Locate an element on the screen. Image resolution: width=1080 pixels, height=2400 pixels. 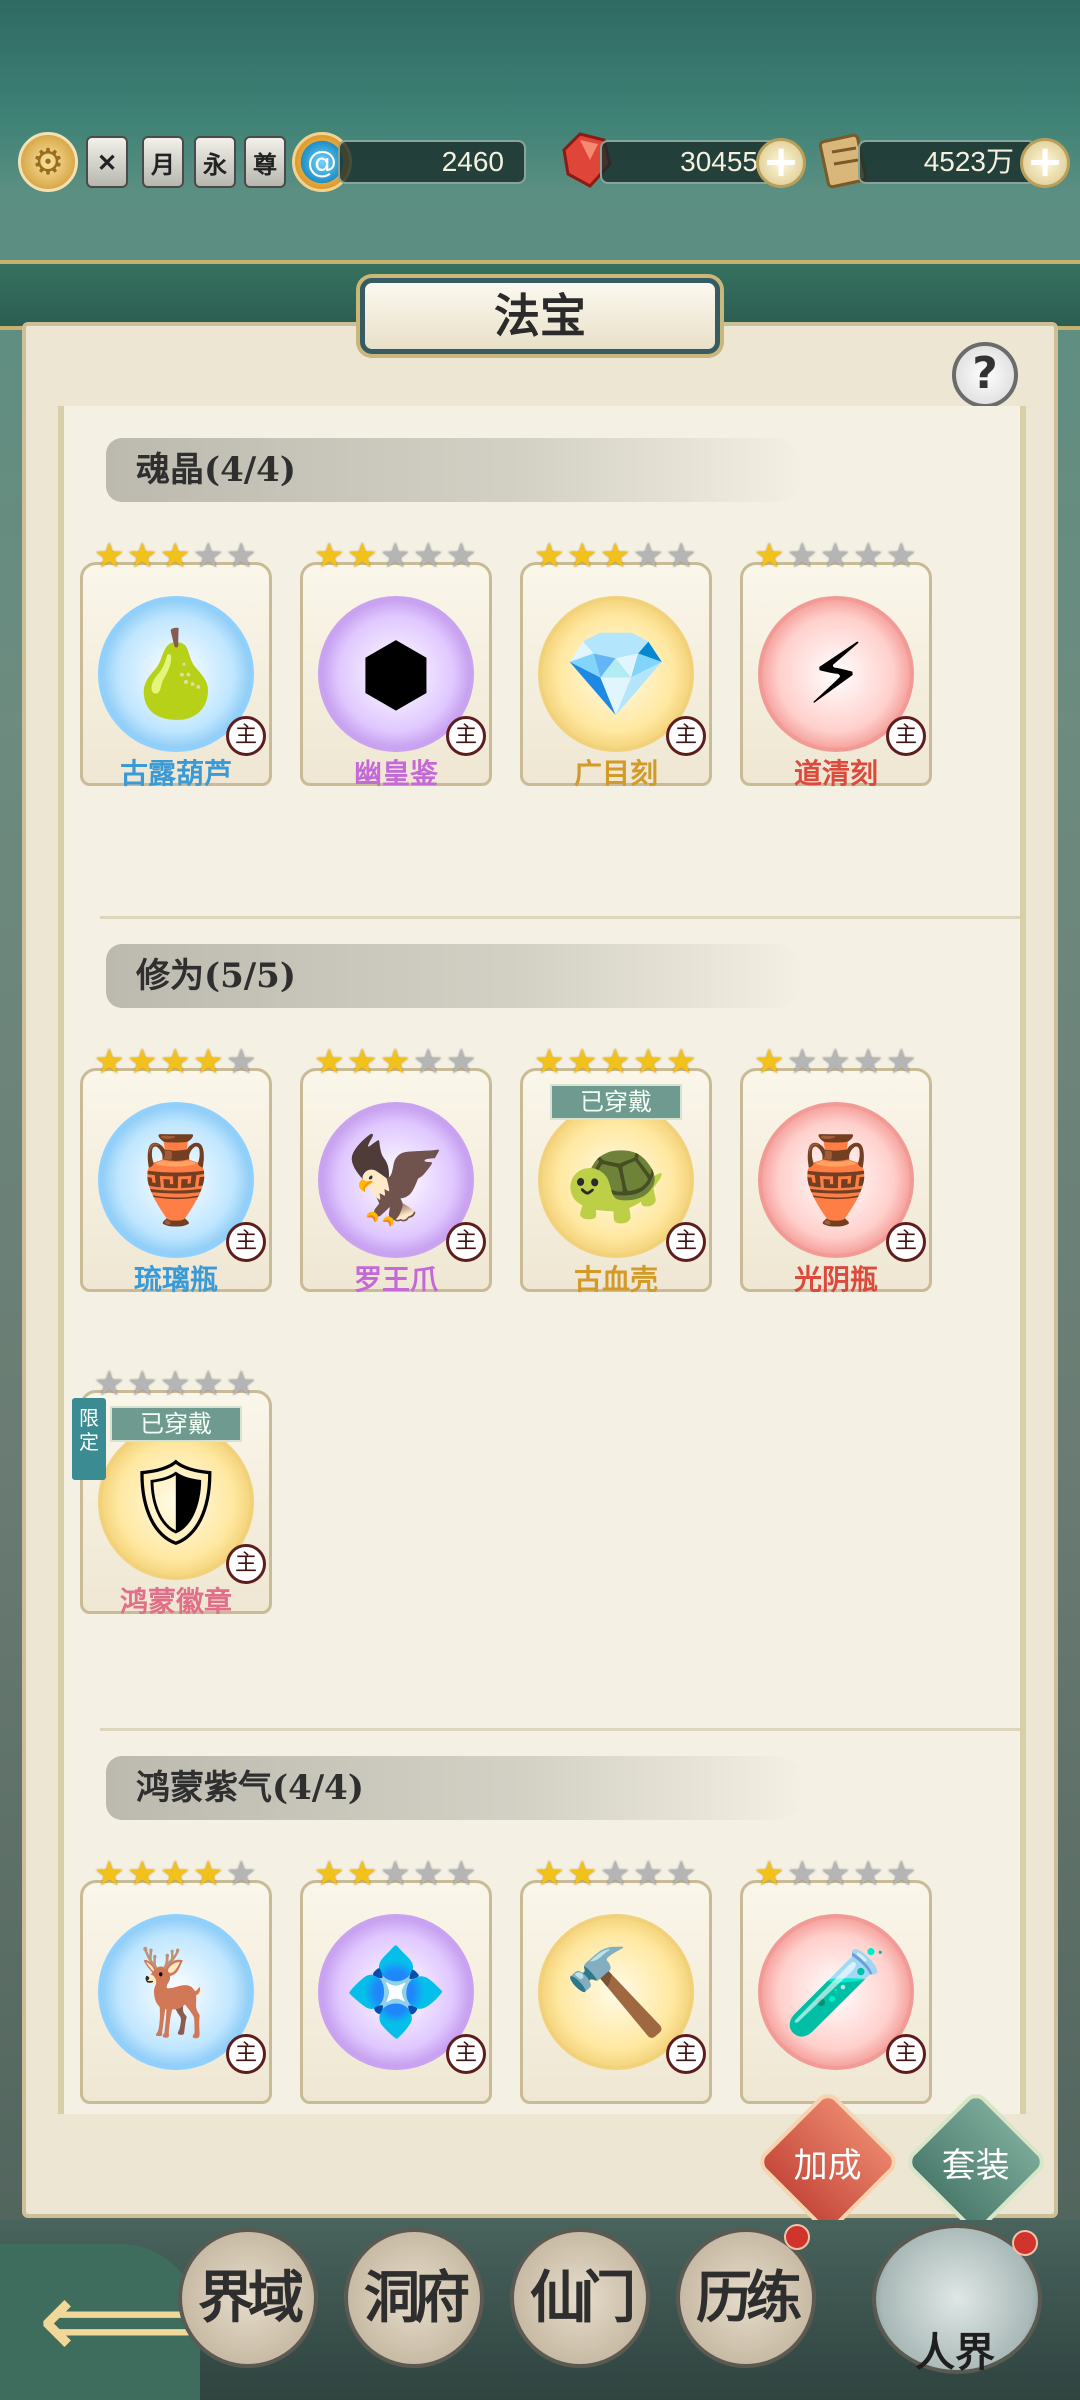
currency-1-value: 2460 is located at coordinates (432, 162).